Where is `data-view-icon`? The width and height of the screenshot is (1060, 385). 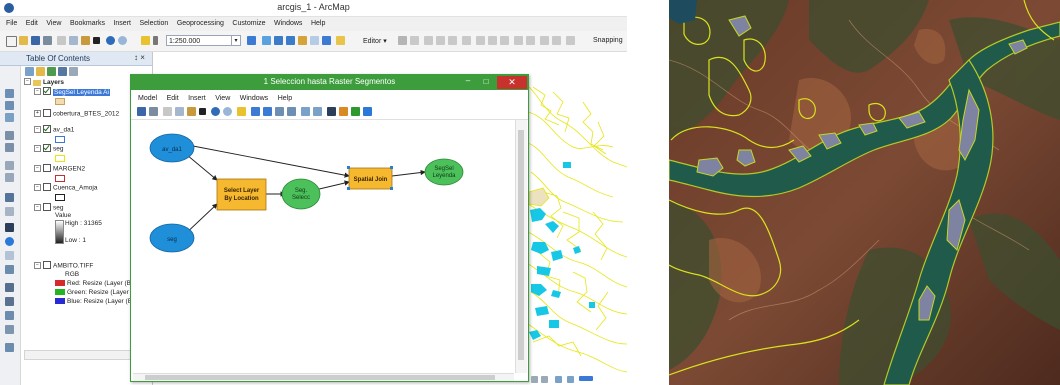 data-view-icon is located at coordinates (544, 379).